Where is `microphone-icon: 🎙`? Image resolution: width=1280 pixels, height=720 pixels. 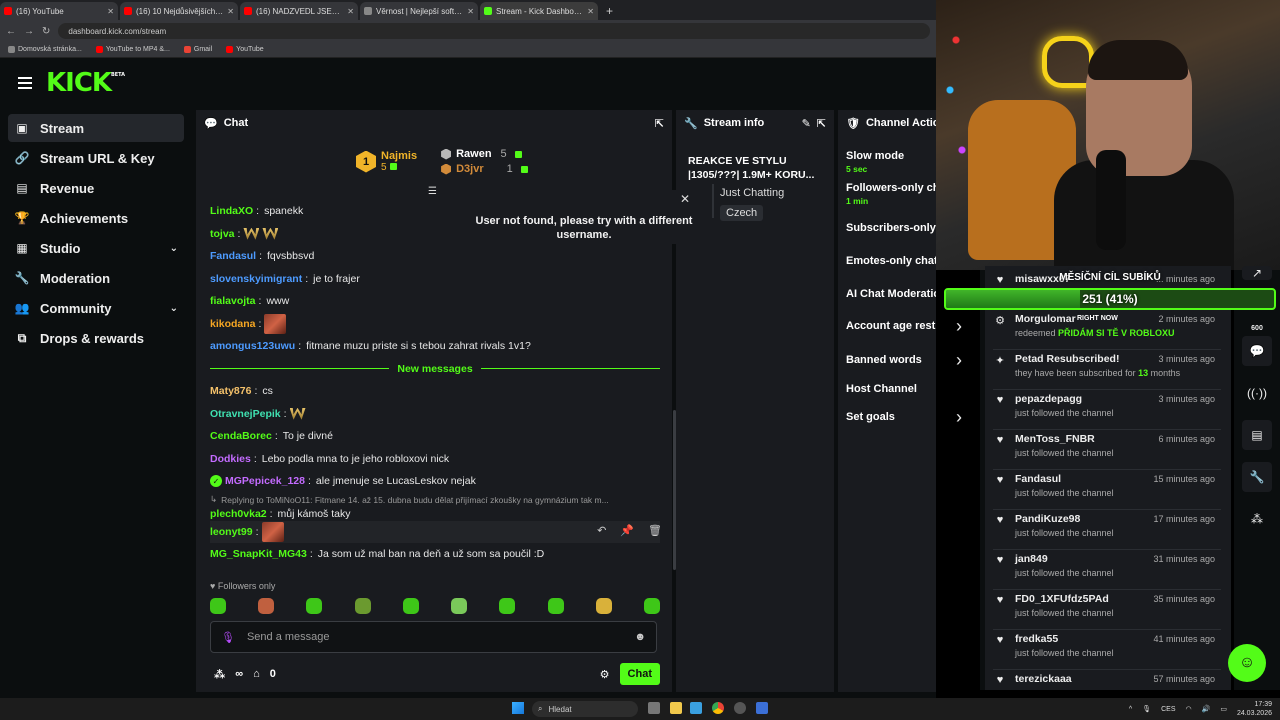 microphone-icon: 🎙 is located at coordinates (228, 637).